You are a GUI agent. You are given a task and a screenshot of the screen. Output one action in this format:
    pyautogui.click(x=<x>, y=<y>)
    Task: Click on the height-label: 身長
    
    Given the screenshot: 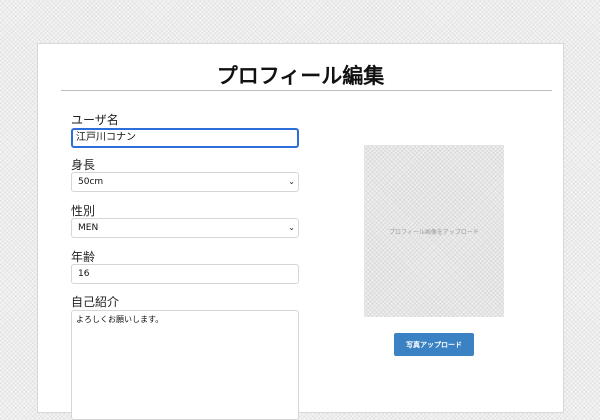 What is the action you would take?
    pyautogui.click(x=83, y=165)
    